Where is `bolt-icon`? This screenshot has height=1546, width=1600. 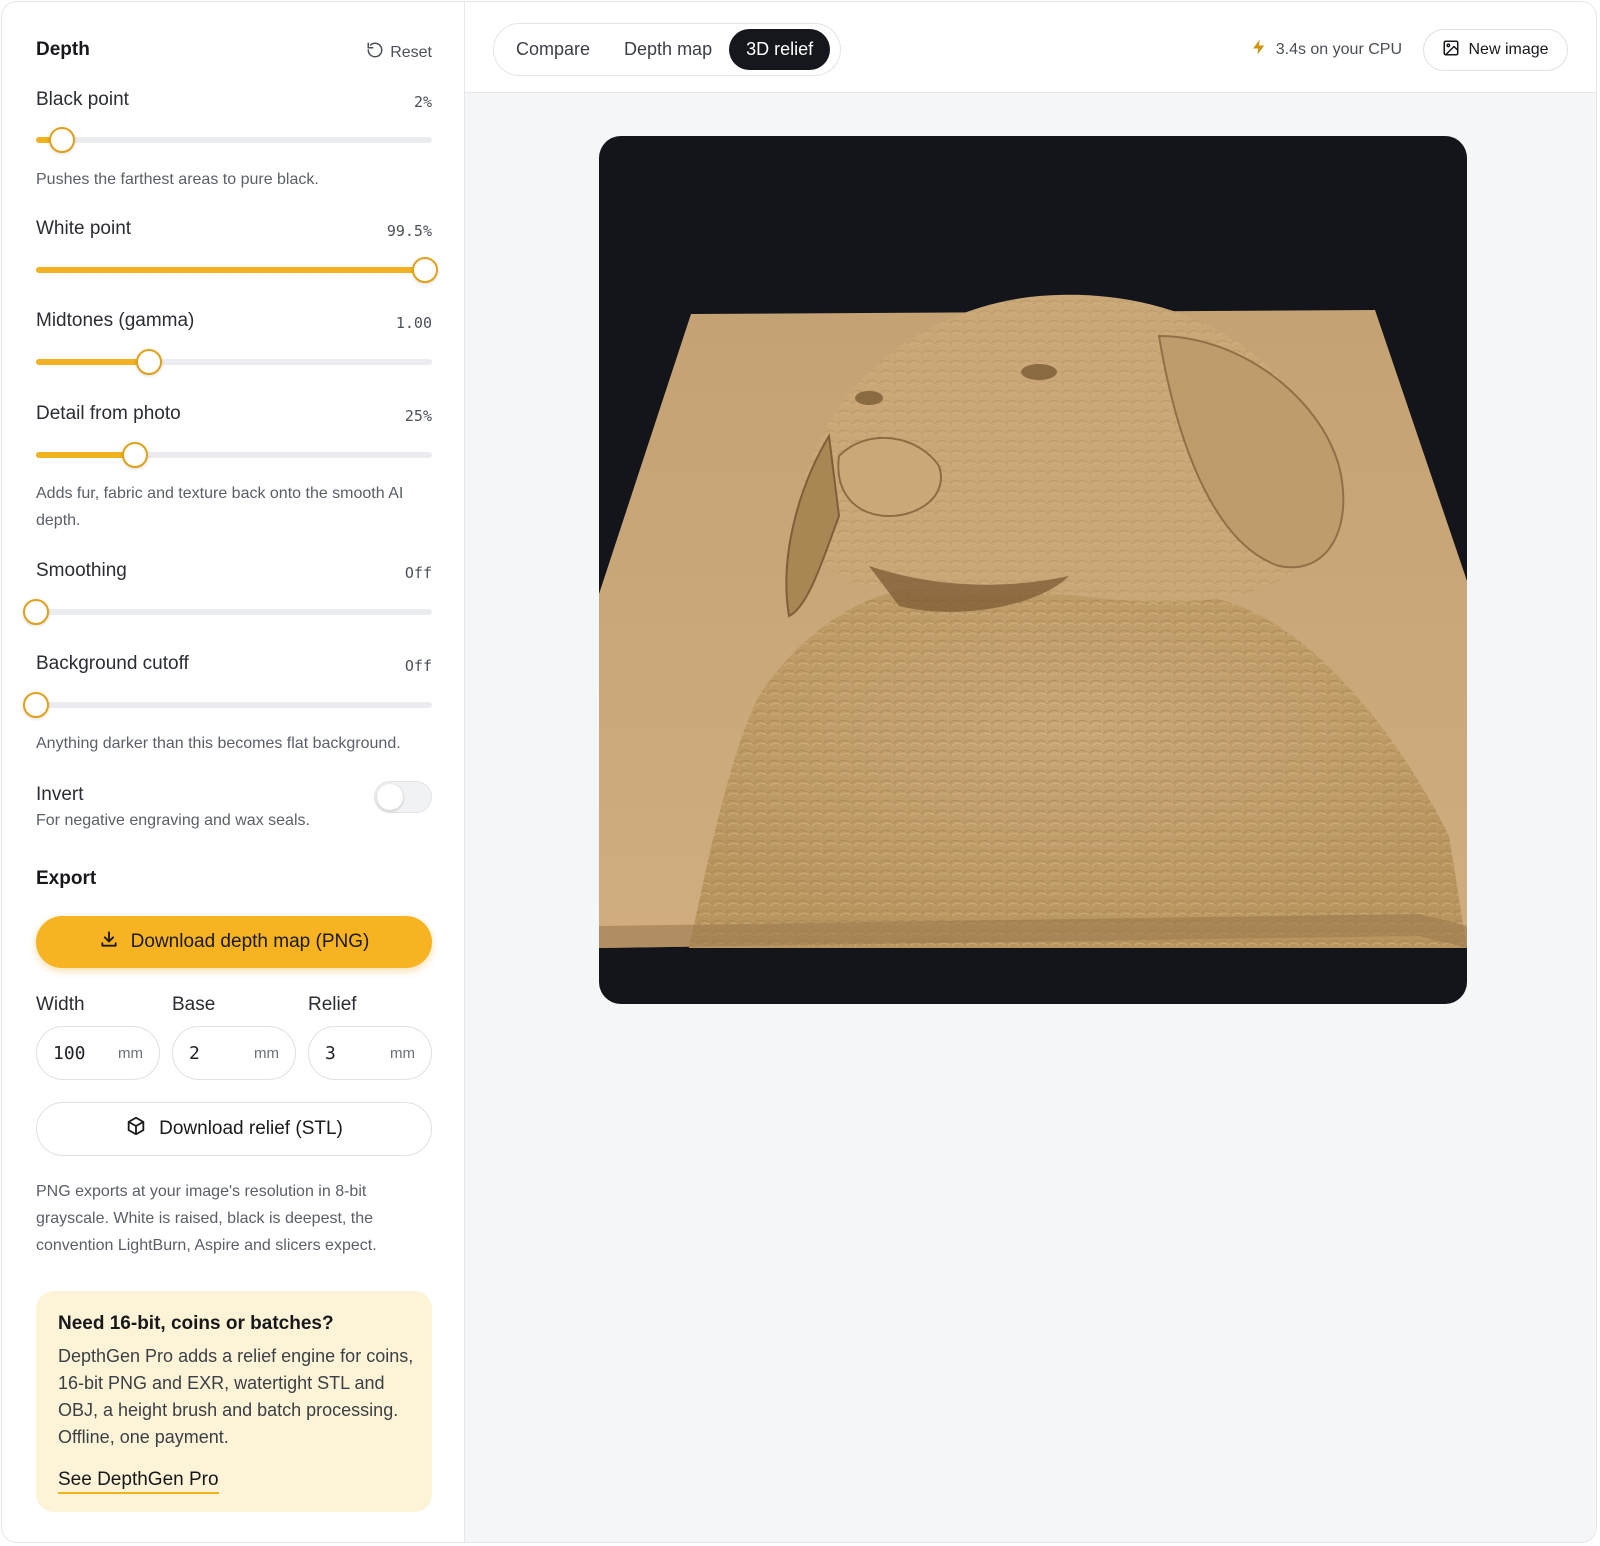
bolt-icon is located at coordinates (1259, 49).